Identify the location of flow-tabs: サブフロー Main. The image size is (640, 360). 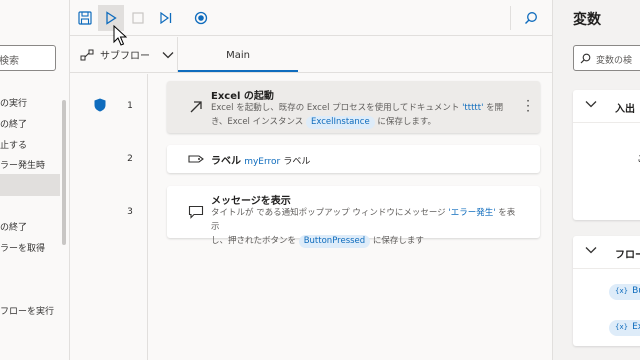
(311, 55).